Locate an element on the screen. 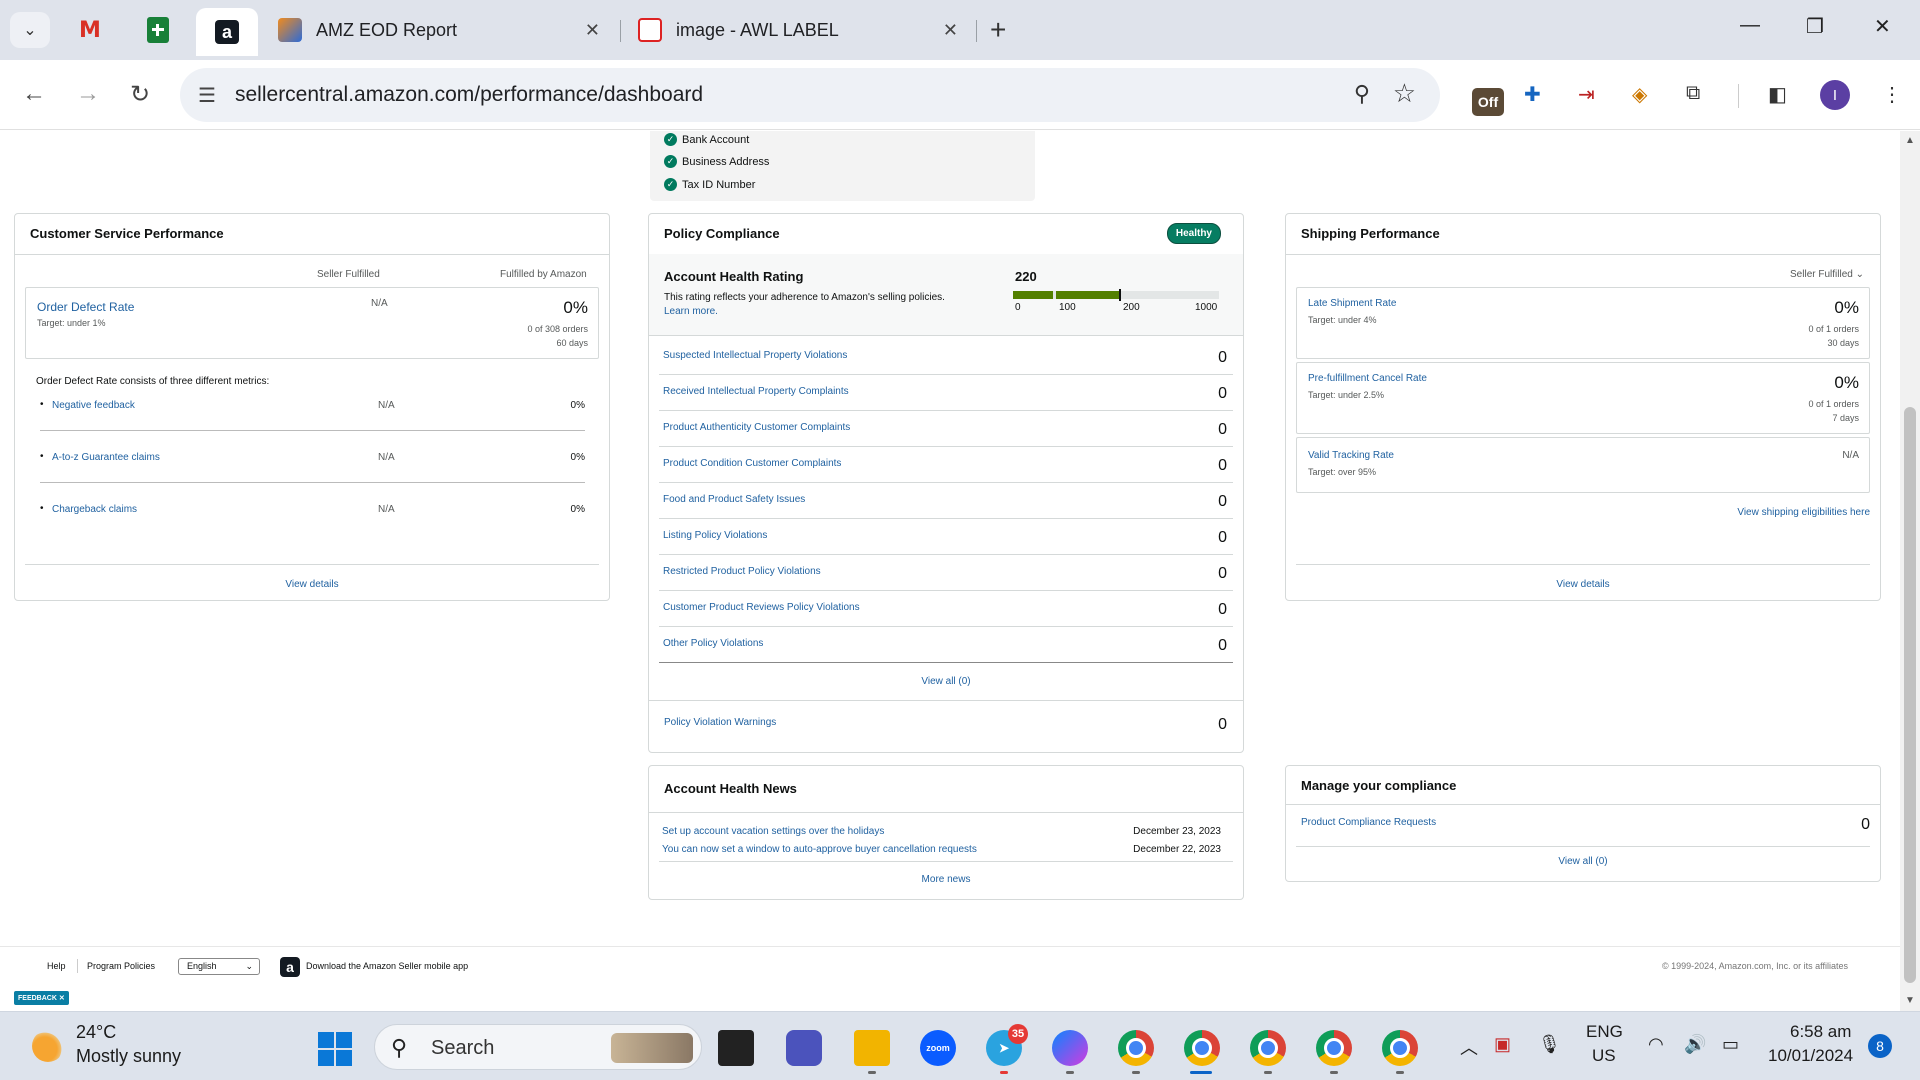  task-view-icon is located at coordinates (736, 1048).